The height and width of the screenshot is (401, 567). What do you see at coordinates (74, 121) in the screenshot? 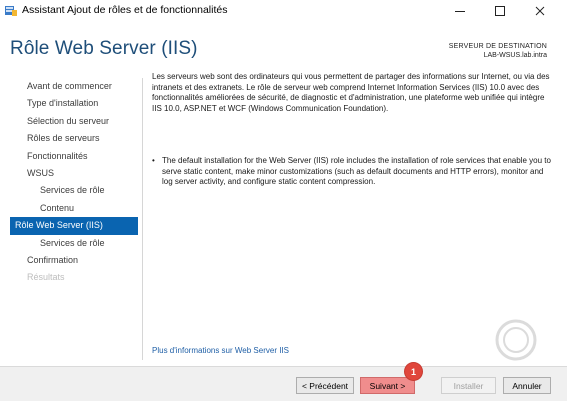
I see `nav-item-selection-serveur: Sélection du serveur` at bounding box center [74, 121].